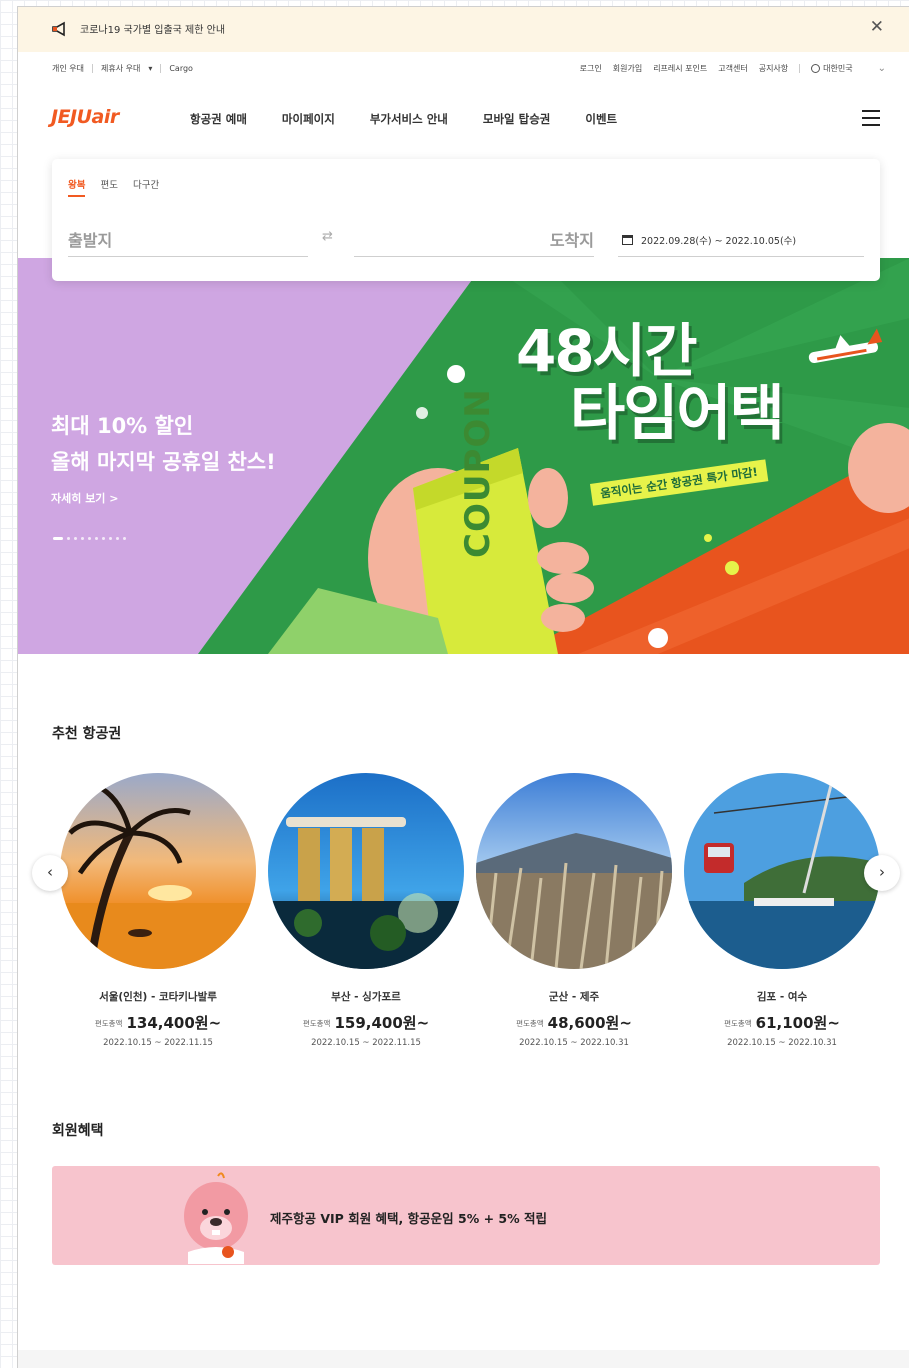  I want to click on arrow-right-icon: ›, so click(882, 873).